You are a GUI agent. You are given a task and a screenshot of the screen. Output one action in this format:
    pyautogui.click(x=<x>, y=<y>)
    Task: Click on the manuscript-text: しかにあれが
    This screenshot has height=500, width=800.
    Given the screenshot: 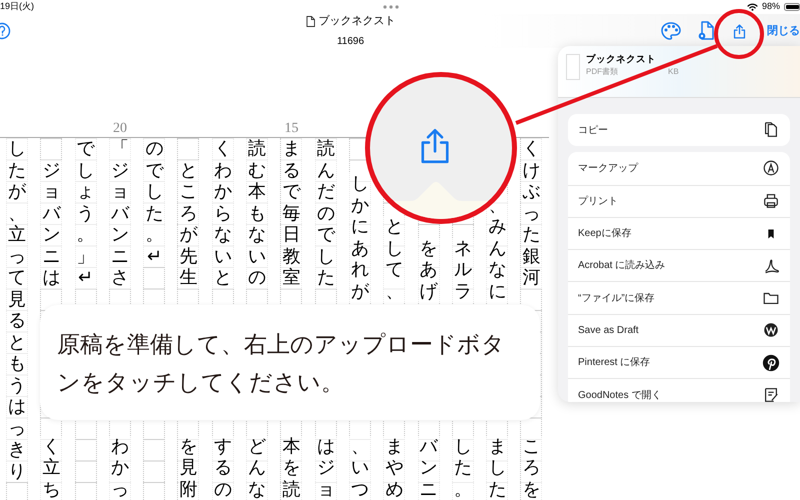 What is the action you would take?
    pyautogui.click(x=360, y=237)
    